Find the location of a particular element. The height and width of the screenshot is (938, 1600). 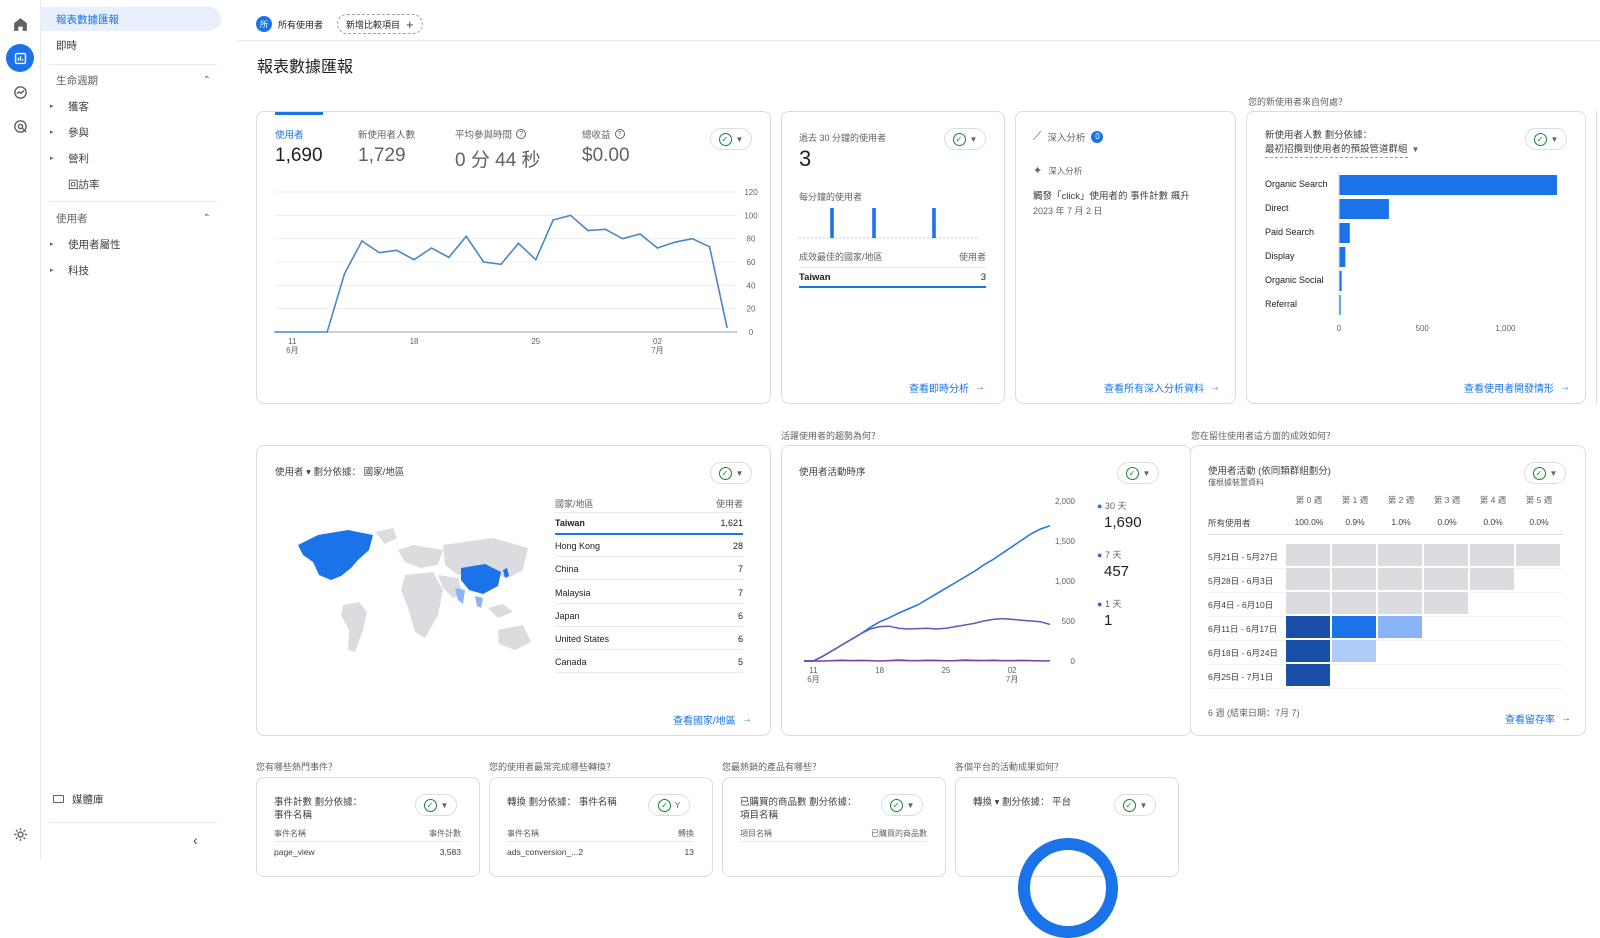

view-countries-link: 查看國家/地區 → is located at coordinates (712, 719).